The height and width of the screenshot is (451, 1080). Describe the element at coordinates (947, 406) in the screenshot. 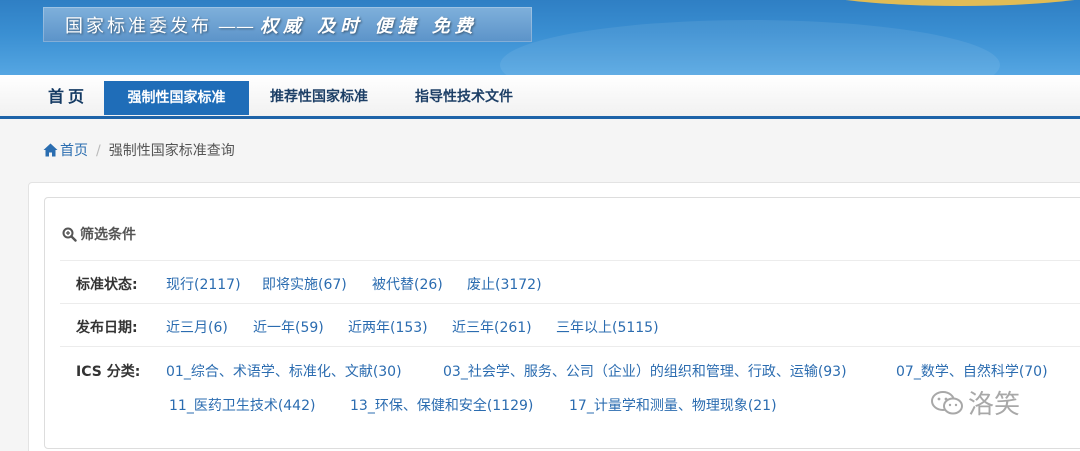

I see `chat-bubbles-icon` at that location.